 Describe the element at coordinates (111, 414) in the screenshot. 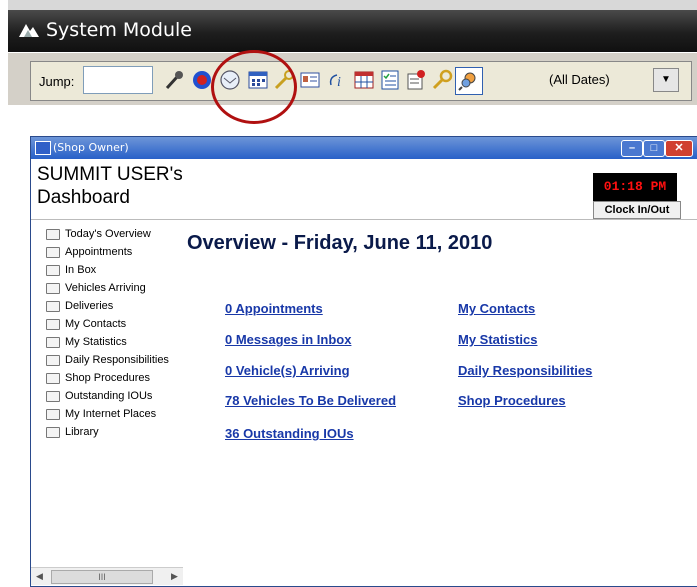

I see `sidebar-item-label: My Internet Places` at that location.